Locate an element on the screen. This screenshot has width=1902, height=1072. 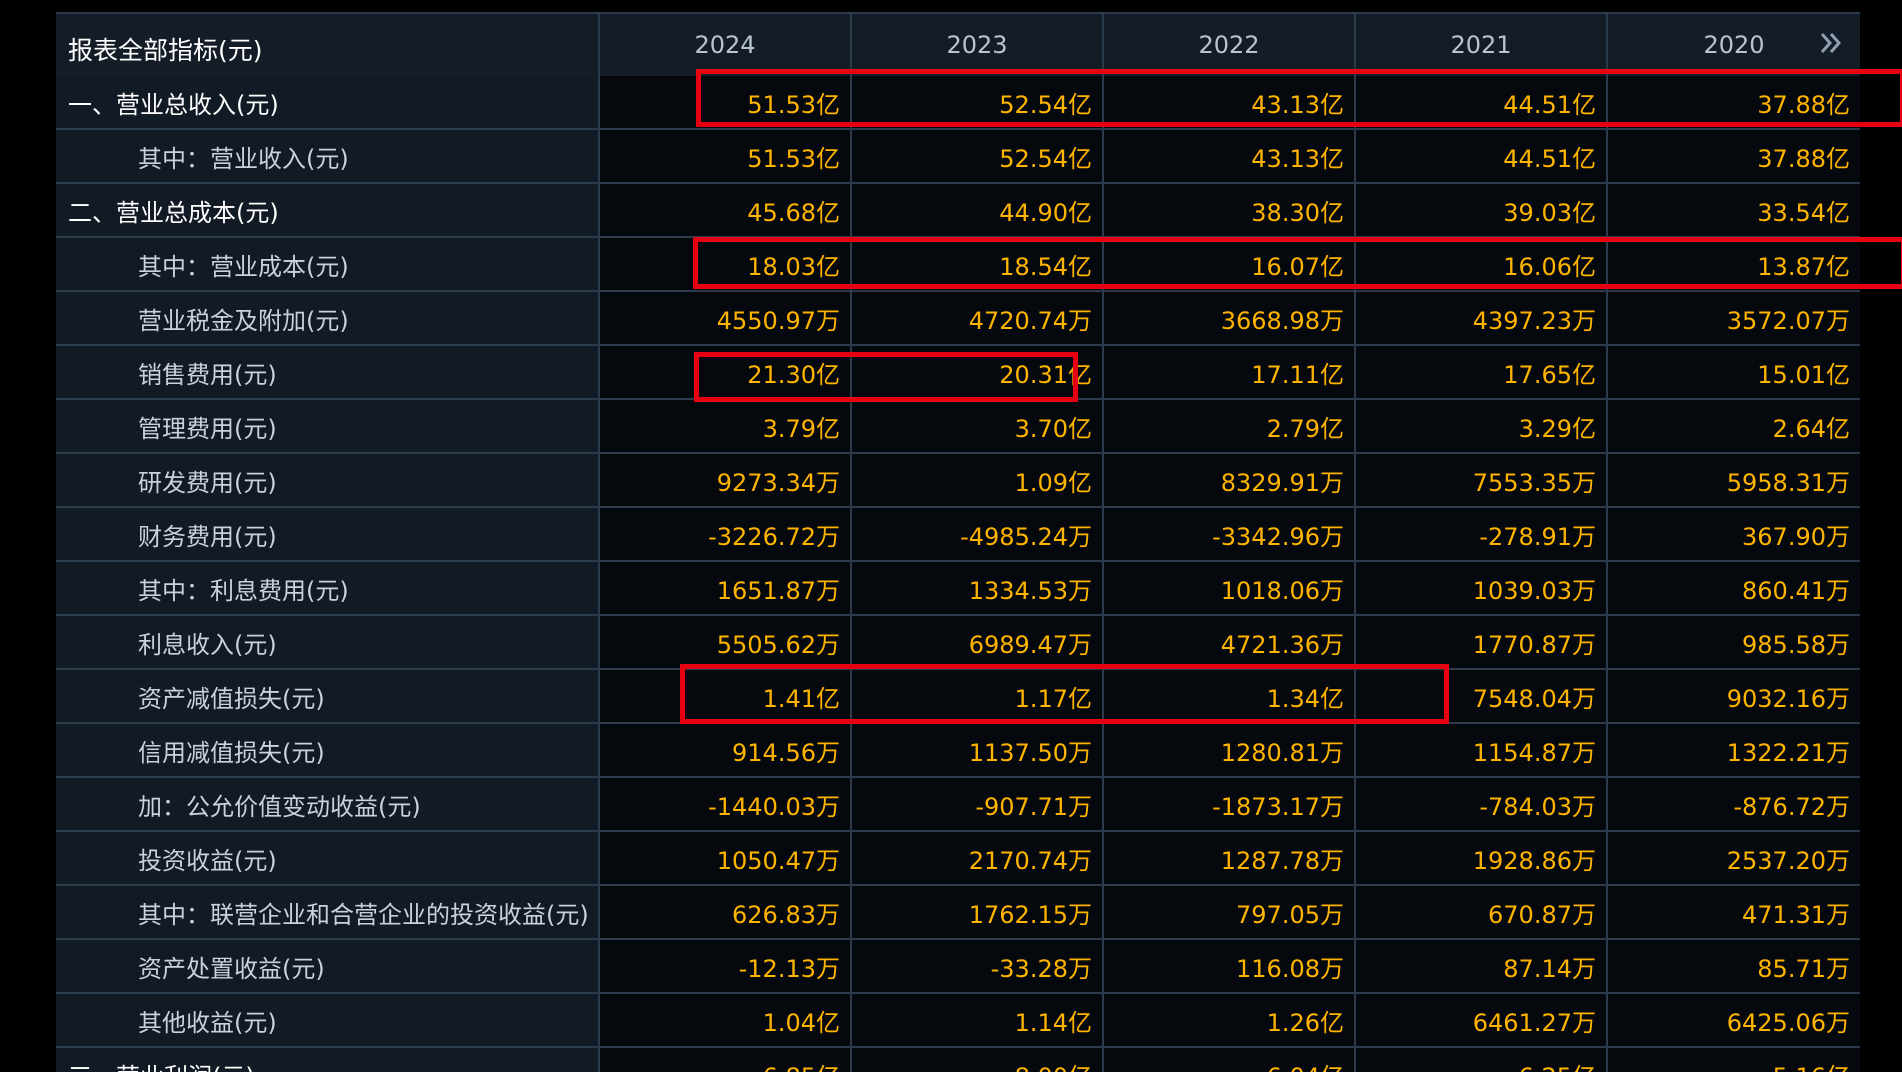
value-cell-2021: 7553.35万 is located at coordinates (1482, 480).